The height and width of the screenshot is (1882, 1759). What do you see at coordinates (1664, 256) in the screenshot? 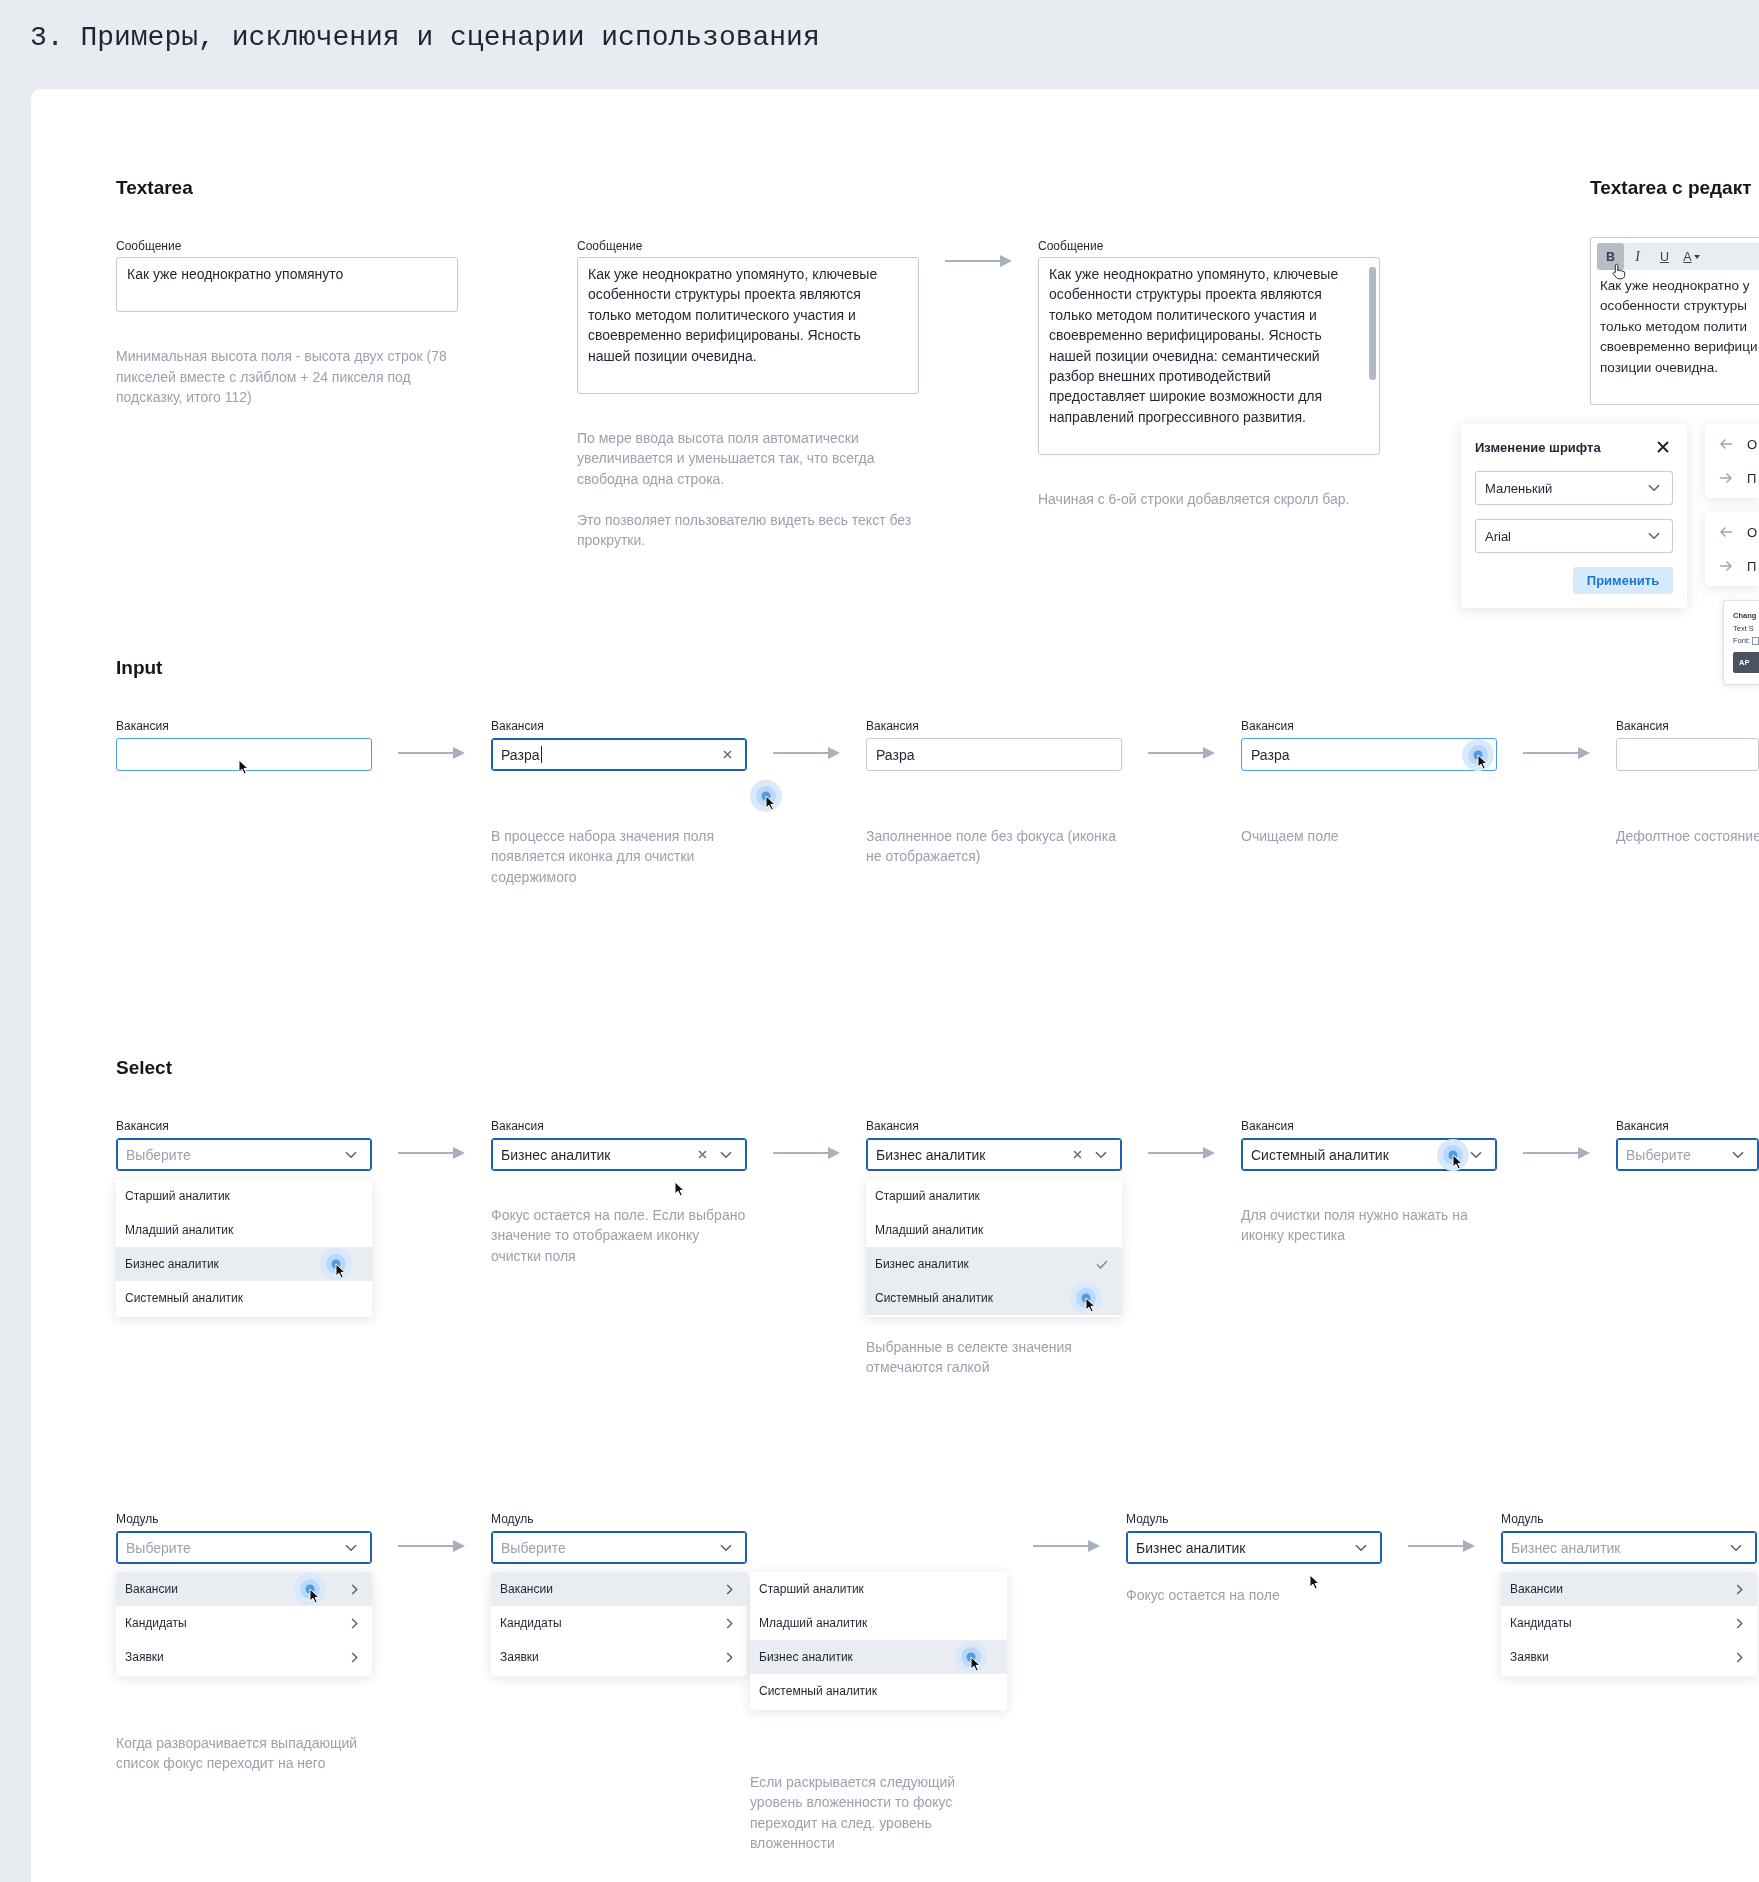
I see `underline-button: U` at bounding box center [1664, 256].